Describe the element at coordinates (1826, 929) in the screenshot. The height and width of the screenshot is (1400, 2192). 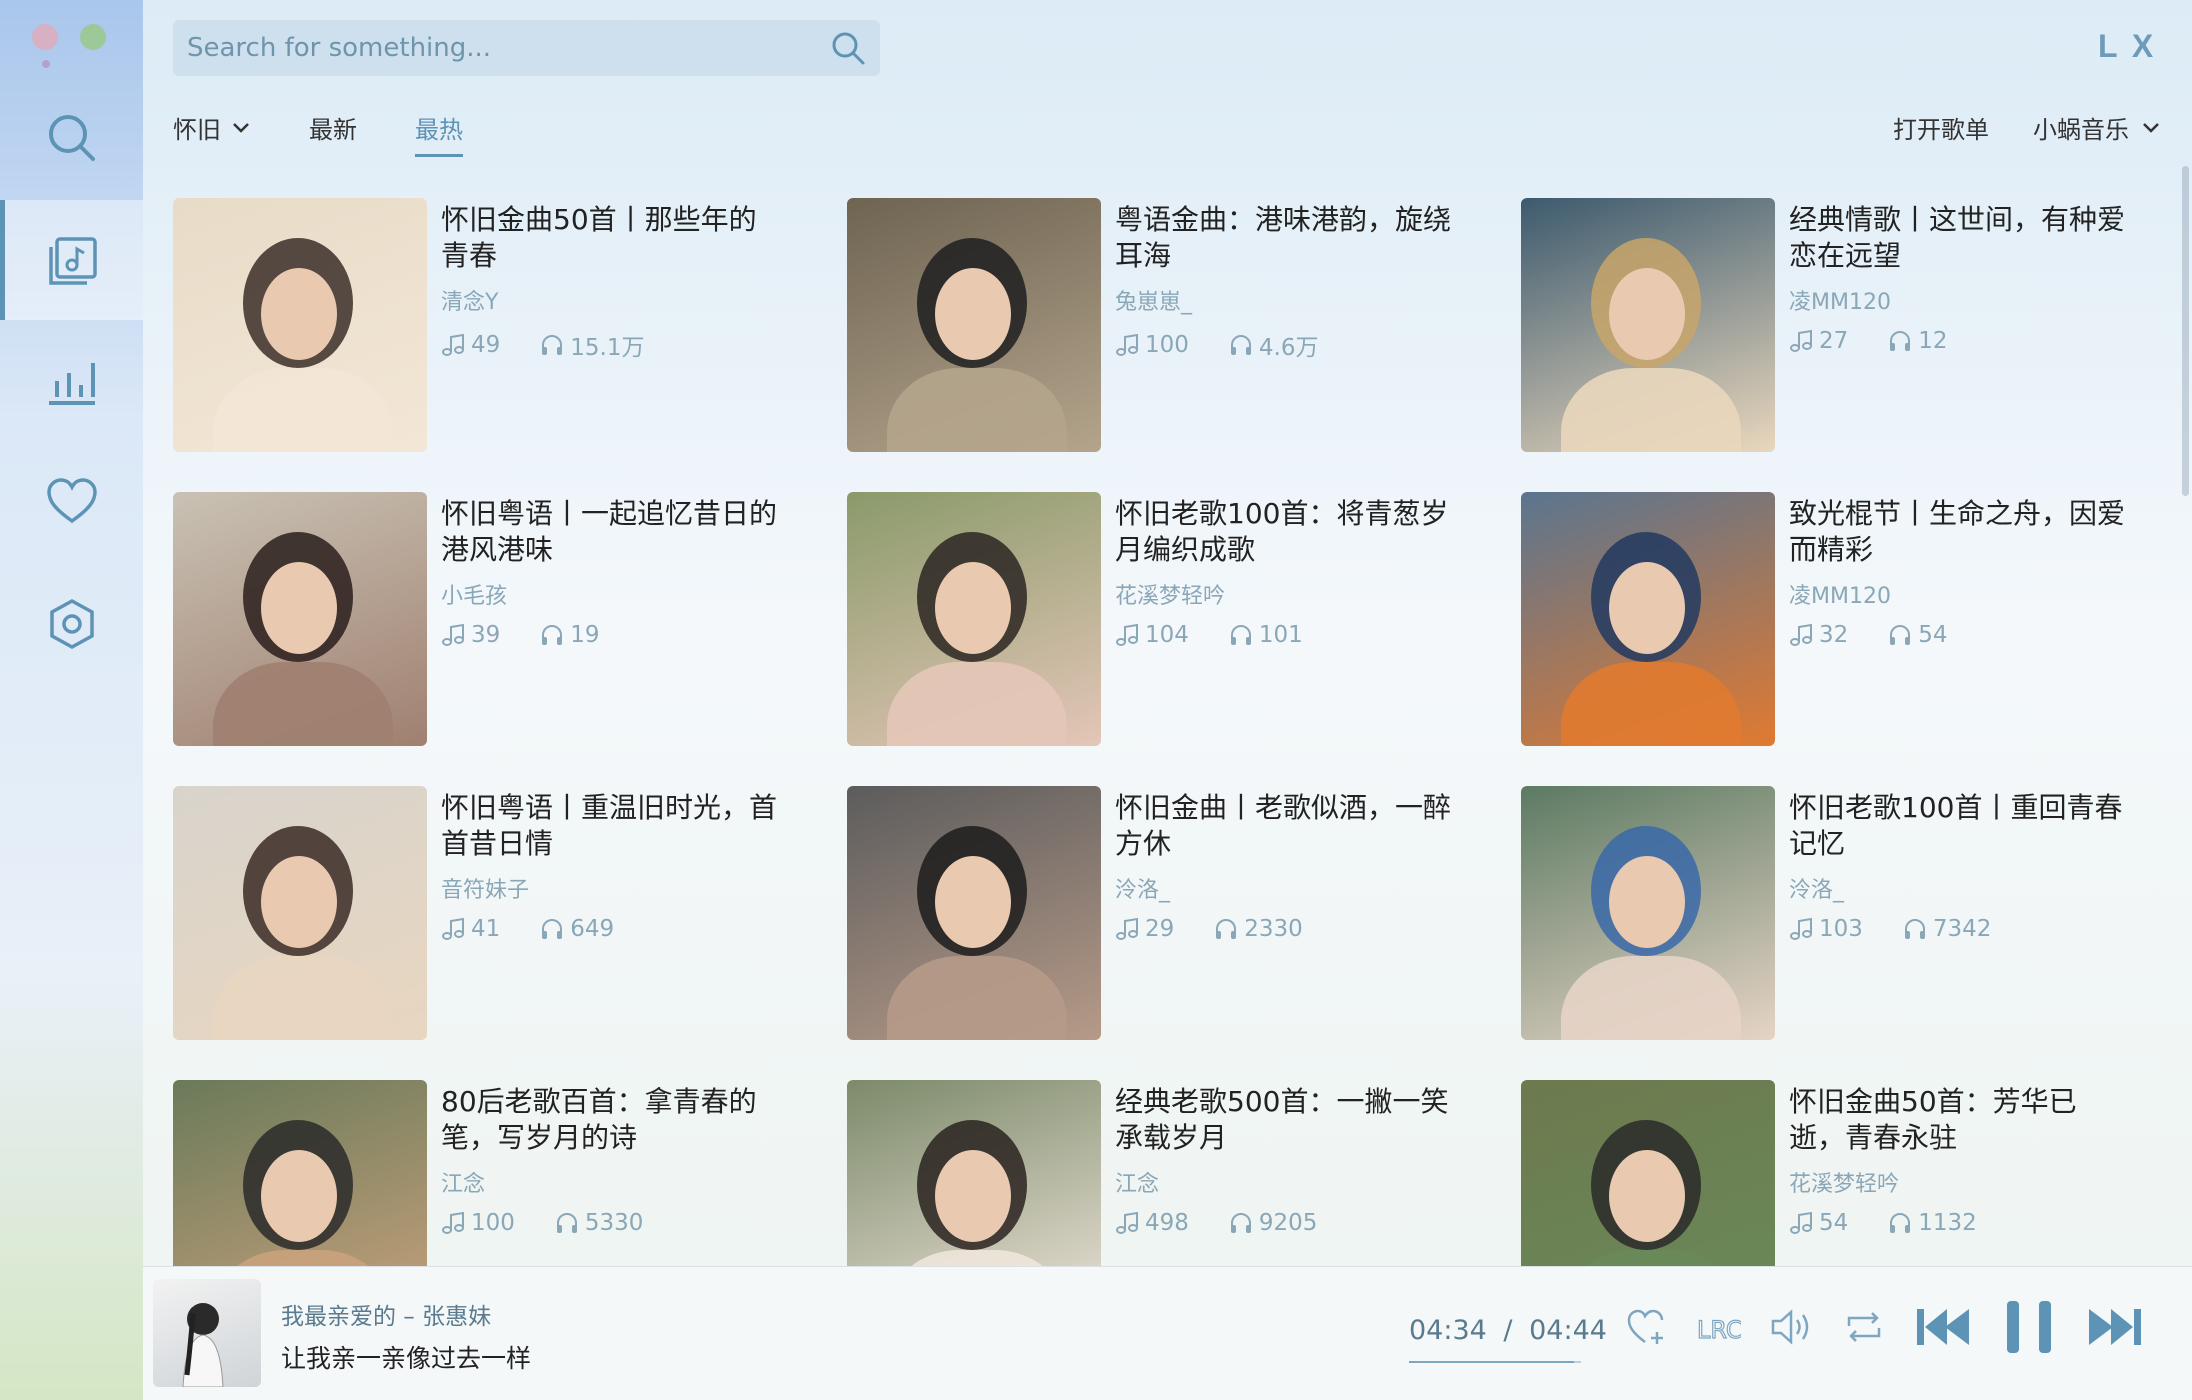
I see `song-count: 103` at that location.